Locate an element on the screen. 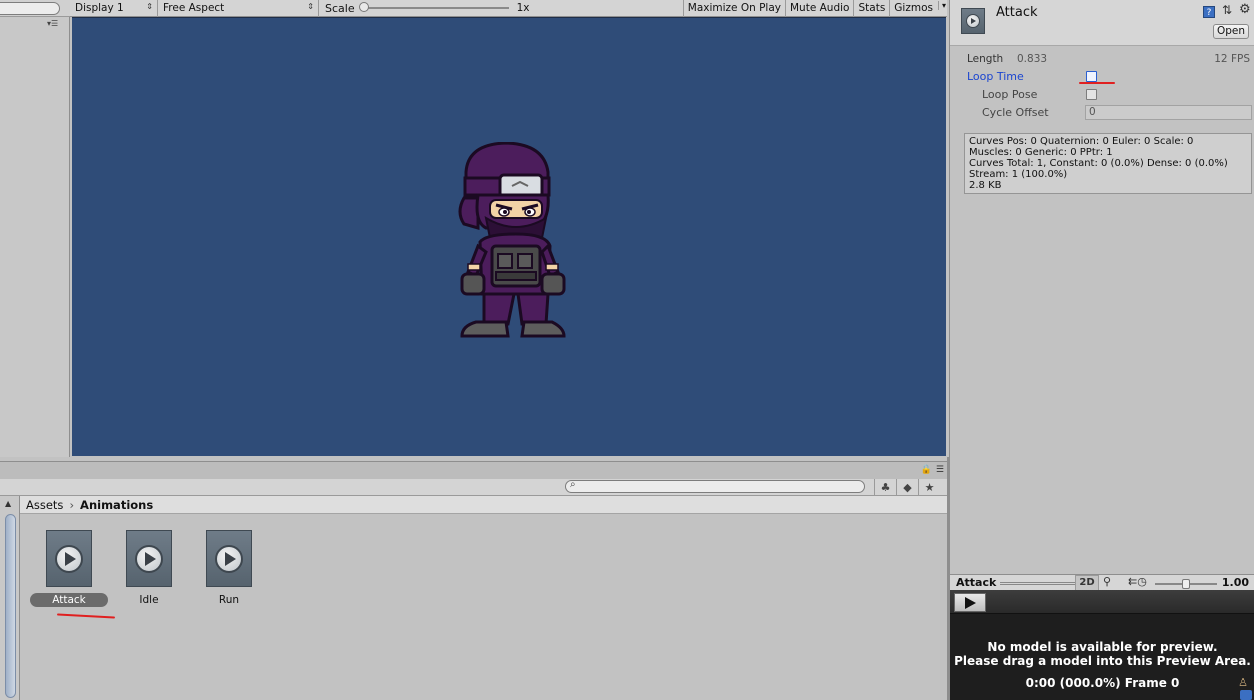 This screenshot has width=1254, height=700. display-dropdown-label: Display 1 is located at coordinates (99, 8).